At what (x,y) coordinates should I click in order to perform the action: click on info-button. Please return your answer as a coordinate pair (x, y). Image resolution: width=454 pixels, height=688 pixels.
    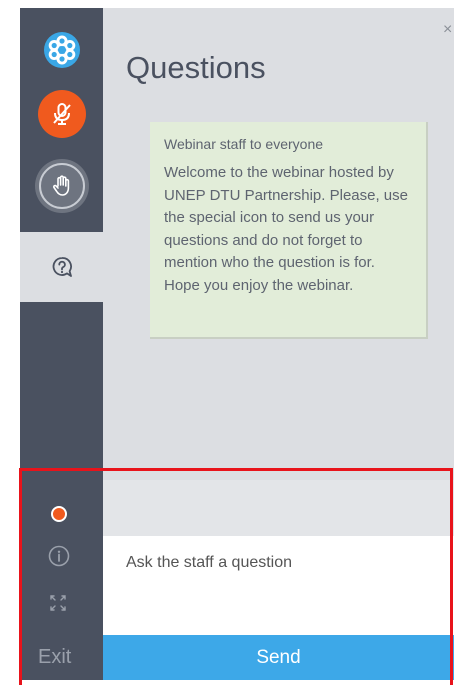
    Looking at the image, I should click on (59, 556).